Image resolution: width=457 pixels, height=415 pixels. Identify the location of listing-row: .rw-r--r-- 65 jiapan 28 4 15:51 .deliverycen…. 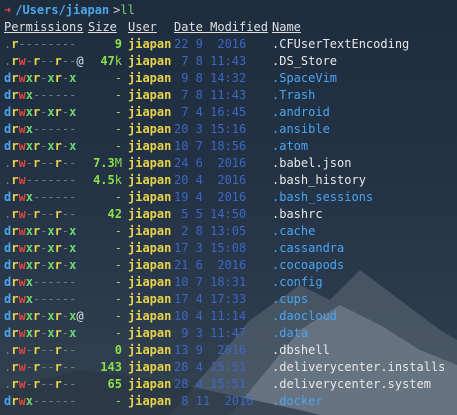
(228, 384).